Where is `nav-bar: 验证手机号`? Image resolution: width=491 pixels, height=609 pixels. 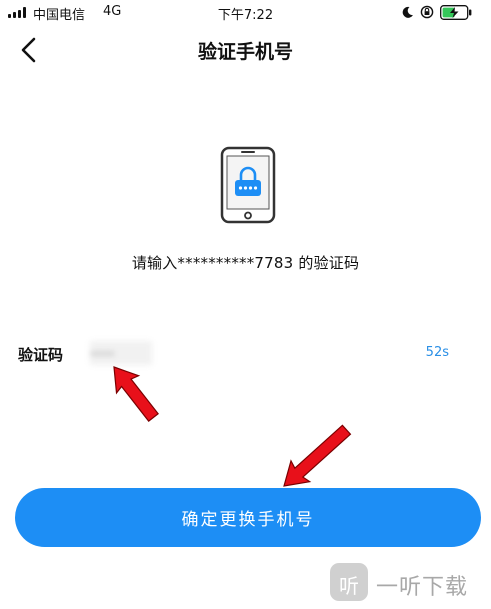 nav-bar: 验证手机号 is located at coordinates (245, 50).